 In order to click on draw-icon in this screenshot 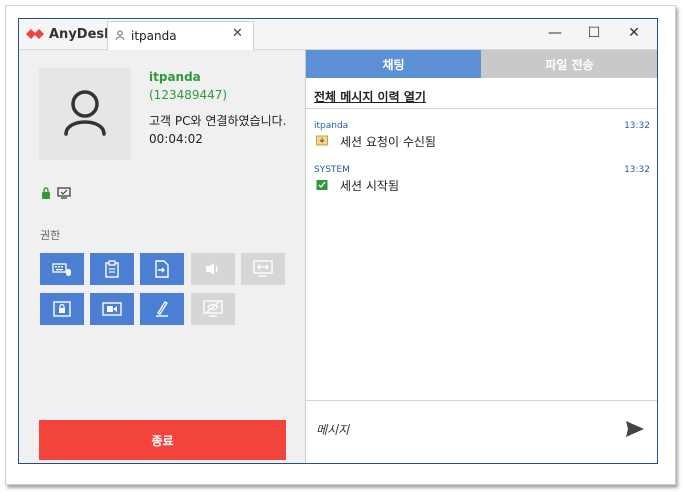, I will do `click(162, 309)`.